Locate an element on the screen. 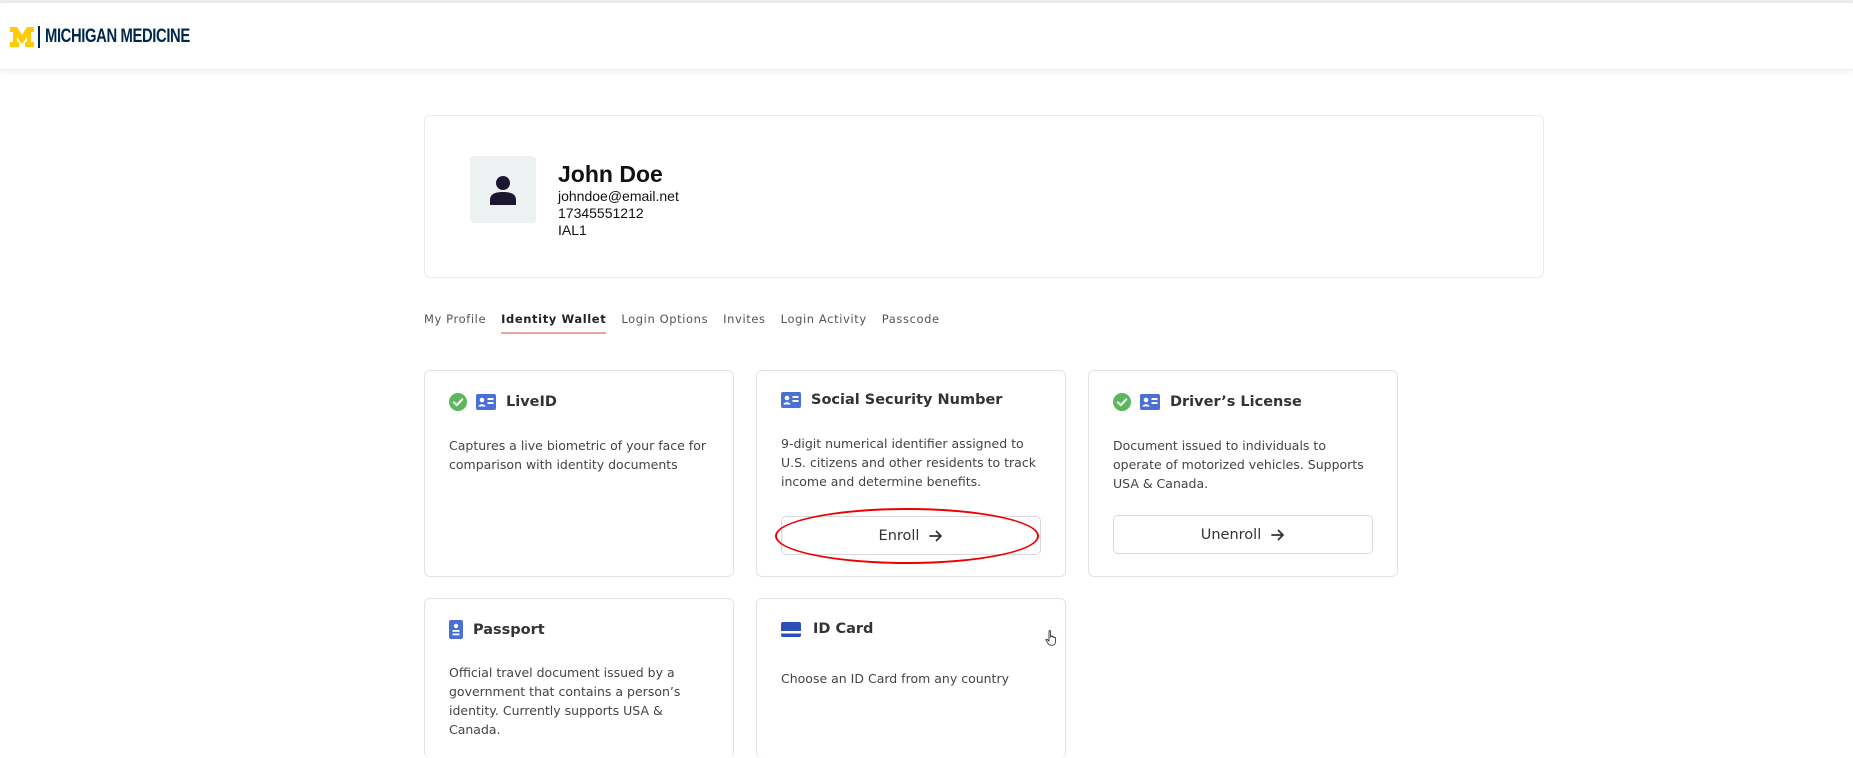  tab-my-profile: My Profile is located at coordinates (455, 323).